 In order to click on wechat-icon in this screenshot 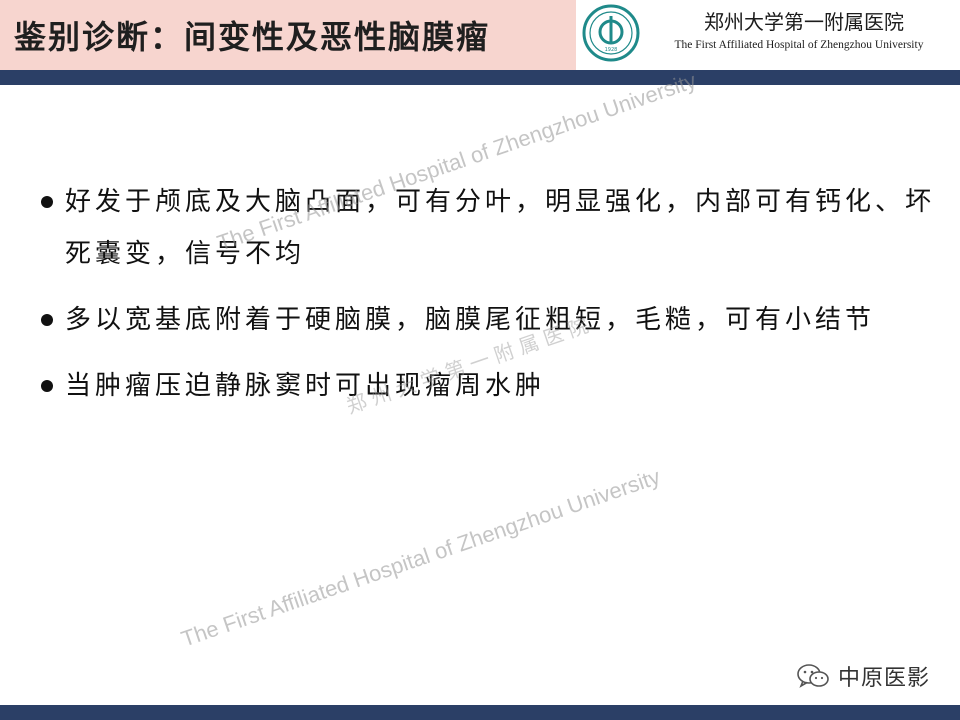, I will do `click(813, 676)`.